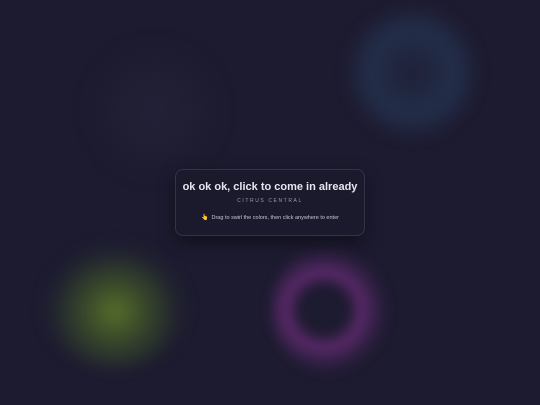 The image size is (540, 405). I want to click on enter-prompt-title: ok ok ok, click to come in already, so click(270, 187).